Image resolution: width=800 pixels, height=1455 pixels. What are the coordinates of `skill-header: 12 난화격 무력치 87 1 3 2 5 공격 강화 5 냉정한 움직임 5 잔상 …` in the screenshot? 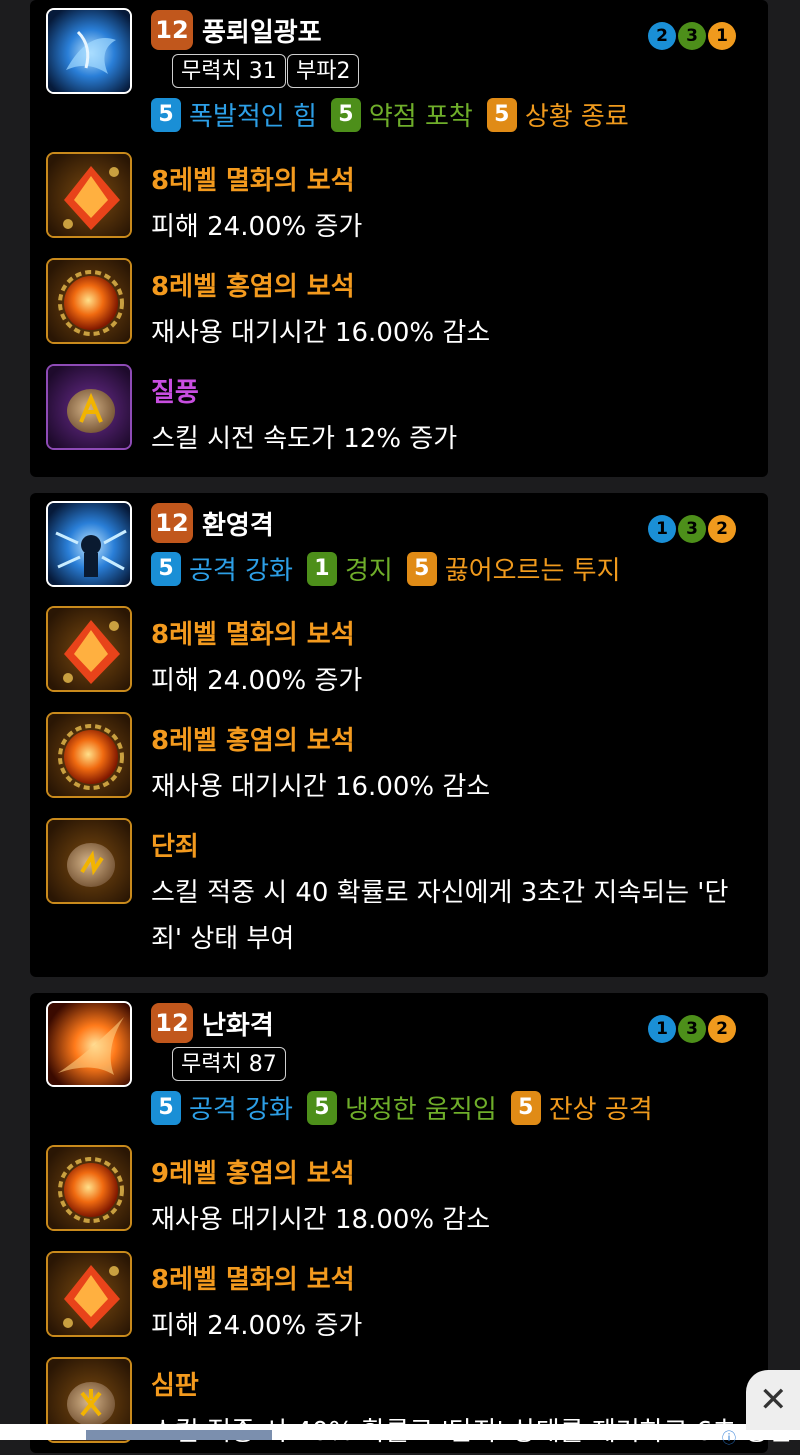 It's located at (399, 1063).